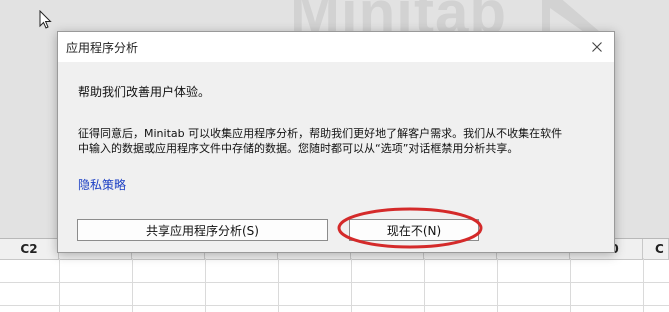 The image size is (669, 312). I want to click on privacy-policy-link: 隐私策略, so click(102, 184).